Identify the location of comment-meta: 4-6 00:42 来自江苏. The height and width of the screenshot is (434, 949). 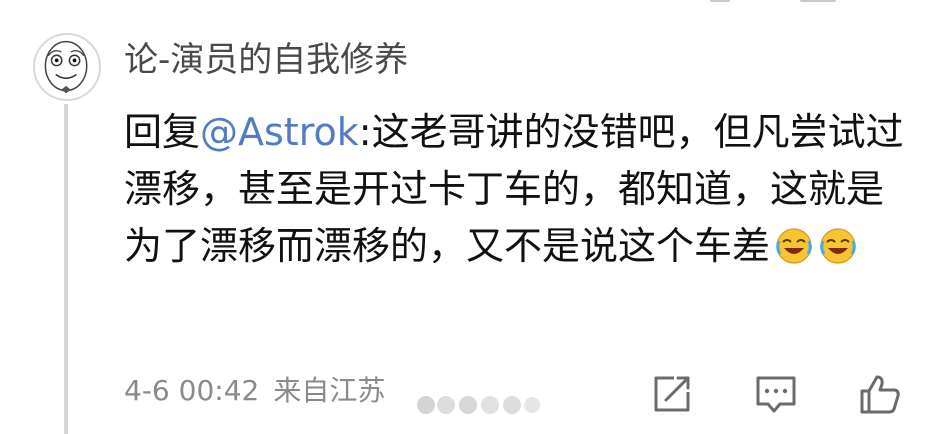
(254, 391).